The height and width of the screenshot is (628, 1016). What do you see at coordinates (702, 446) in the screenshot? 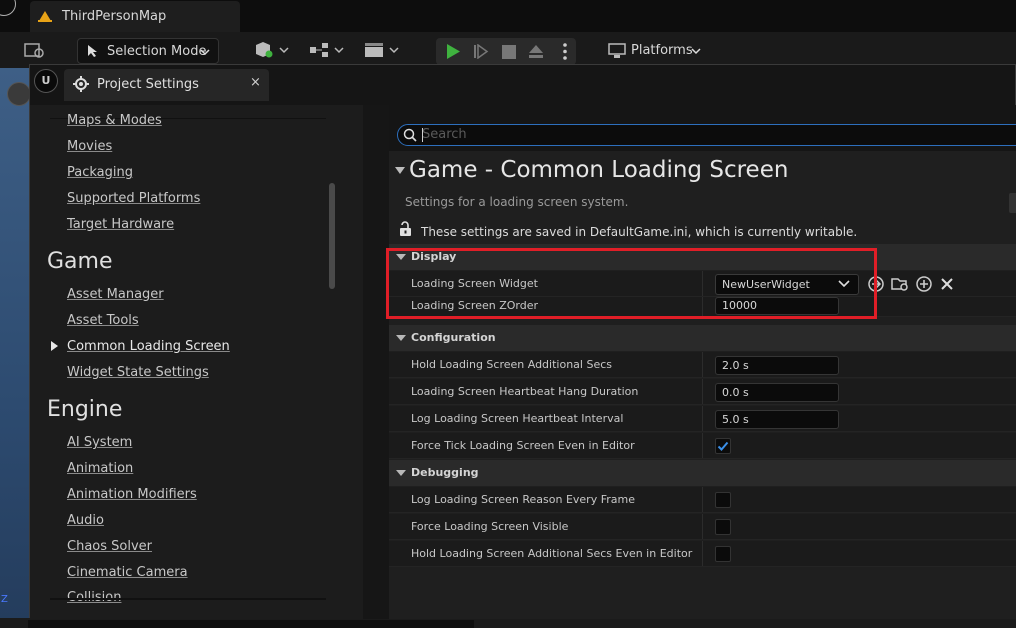
I see `property-row: Force Tick Loading Screen Even in Editor` at bounding box center [702, 446].